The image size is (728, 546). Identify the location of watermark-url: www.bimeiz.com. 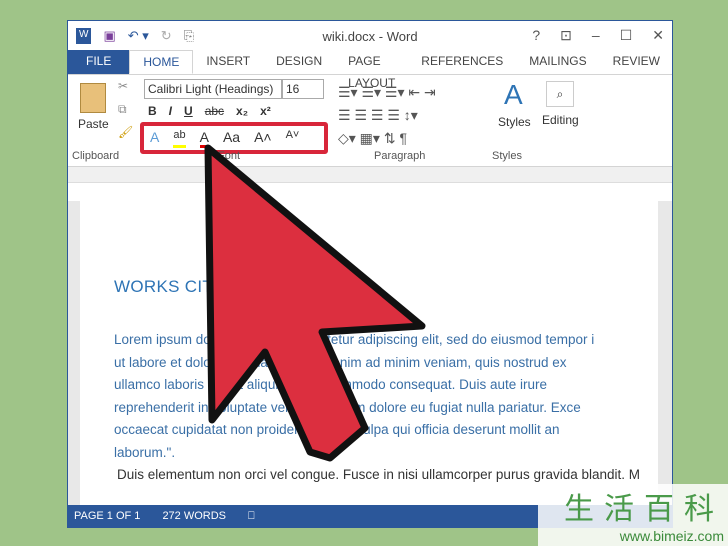
(671, 536).